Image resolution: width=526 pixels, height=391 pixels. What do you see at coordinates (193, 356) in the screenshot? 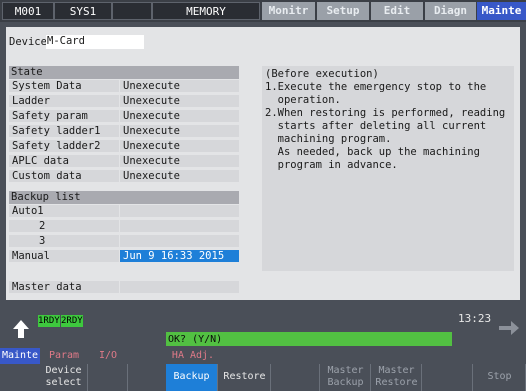
I see `menu-path-tab: HA Adj.` at bounding box center [193, 356].